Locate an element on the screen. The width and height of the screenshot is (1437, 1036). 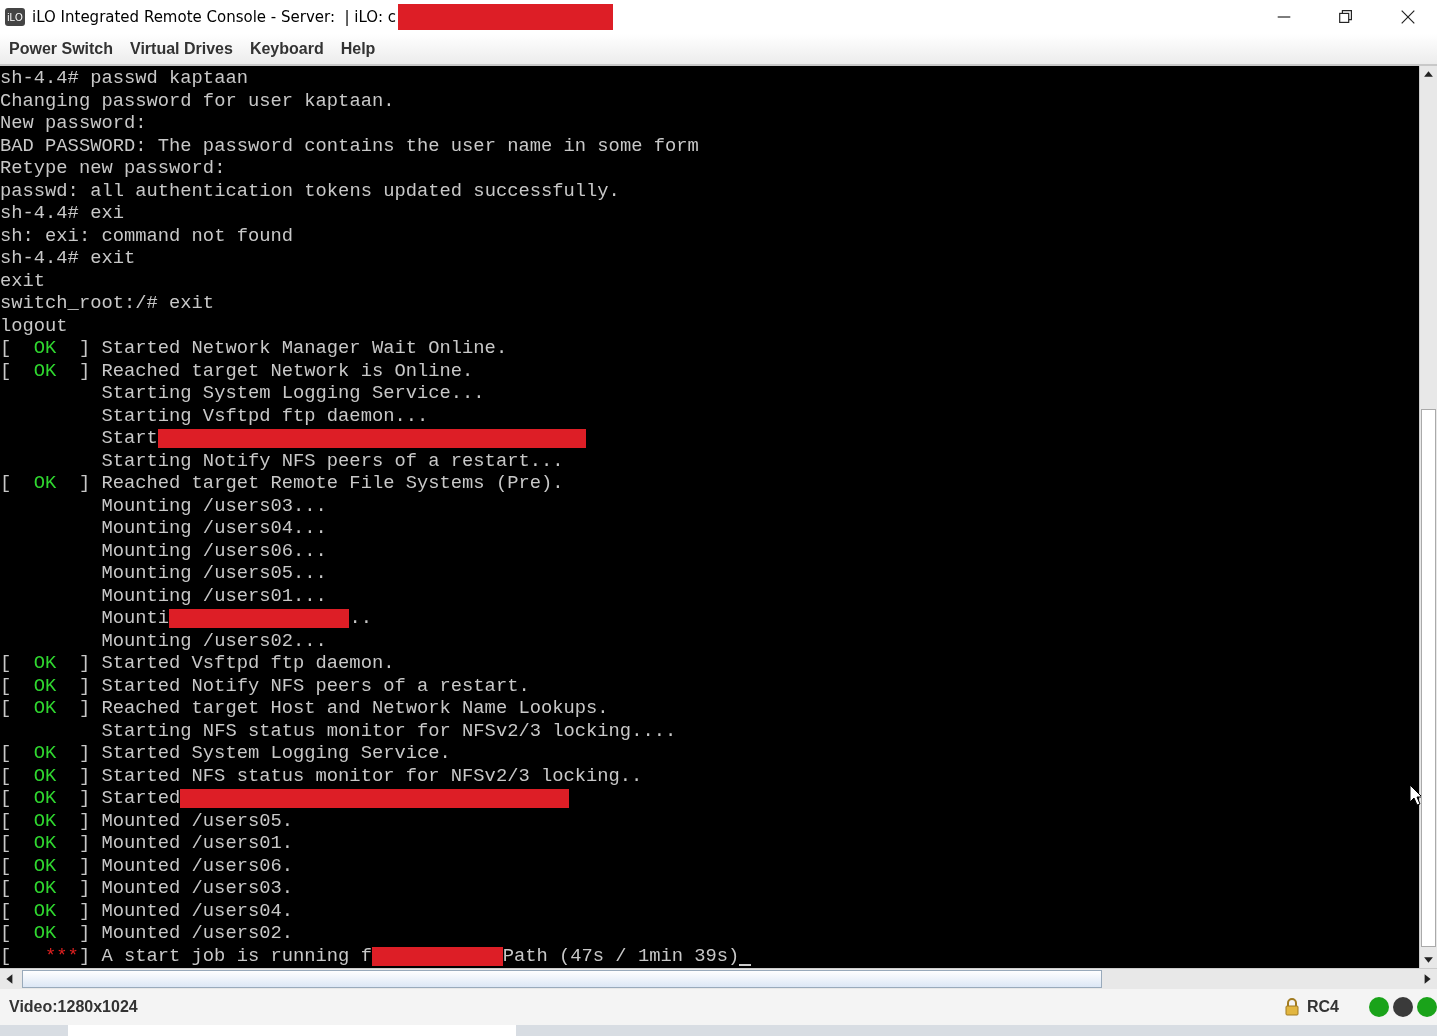
window-title: iLO Integrated Remote Console - Server: | iLO: c is located at coordinates (214, 17).